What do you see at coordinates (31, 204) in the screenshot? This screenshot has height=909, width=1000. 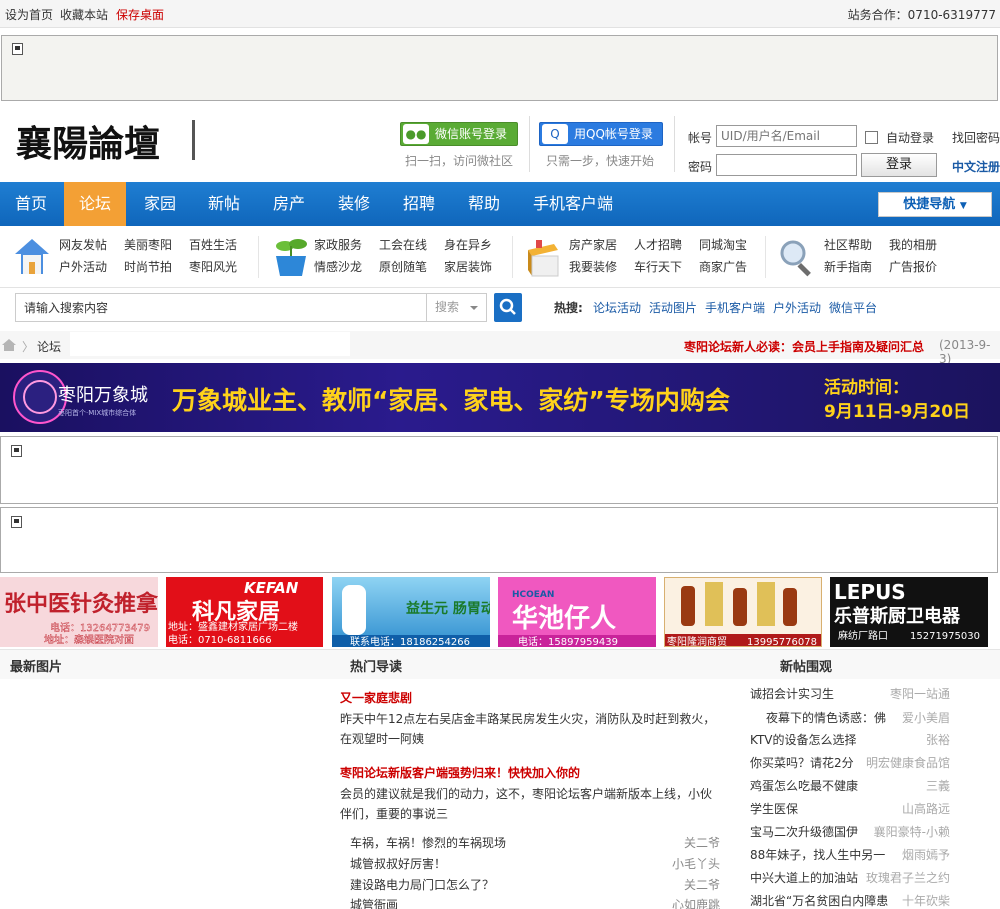 I see `nav-item-home: 首页` at bounding box center [31, 204].